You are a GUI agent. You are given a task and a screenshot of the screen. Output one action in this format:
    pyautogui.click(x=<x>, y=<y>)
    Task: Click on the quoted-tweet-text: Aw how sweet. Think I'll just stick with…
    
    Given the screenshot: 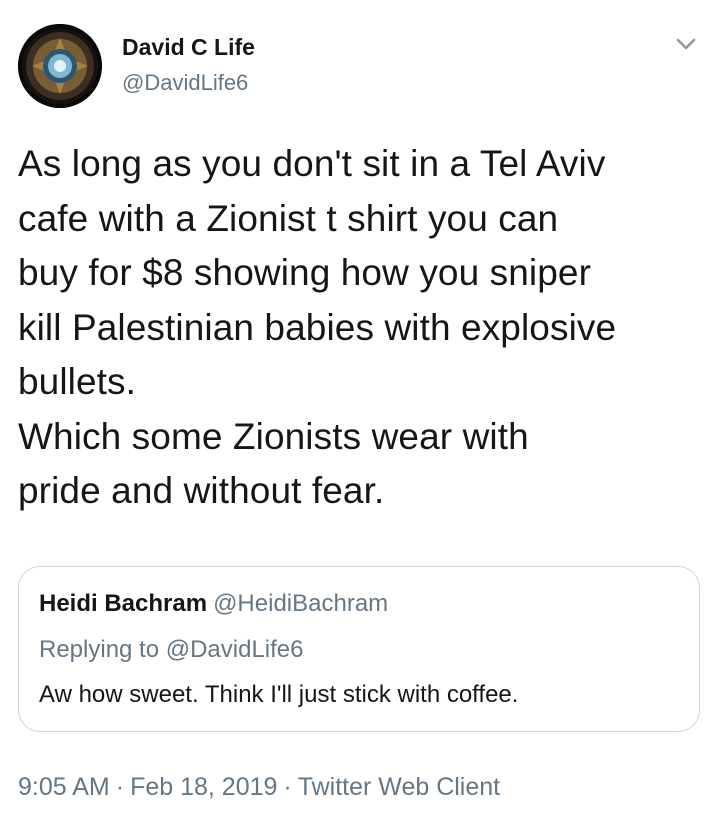 What is the action you would take?
    pyautogui.click(x=279, y=694)
    